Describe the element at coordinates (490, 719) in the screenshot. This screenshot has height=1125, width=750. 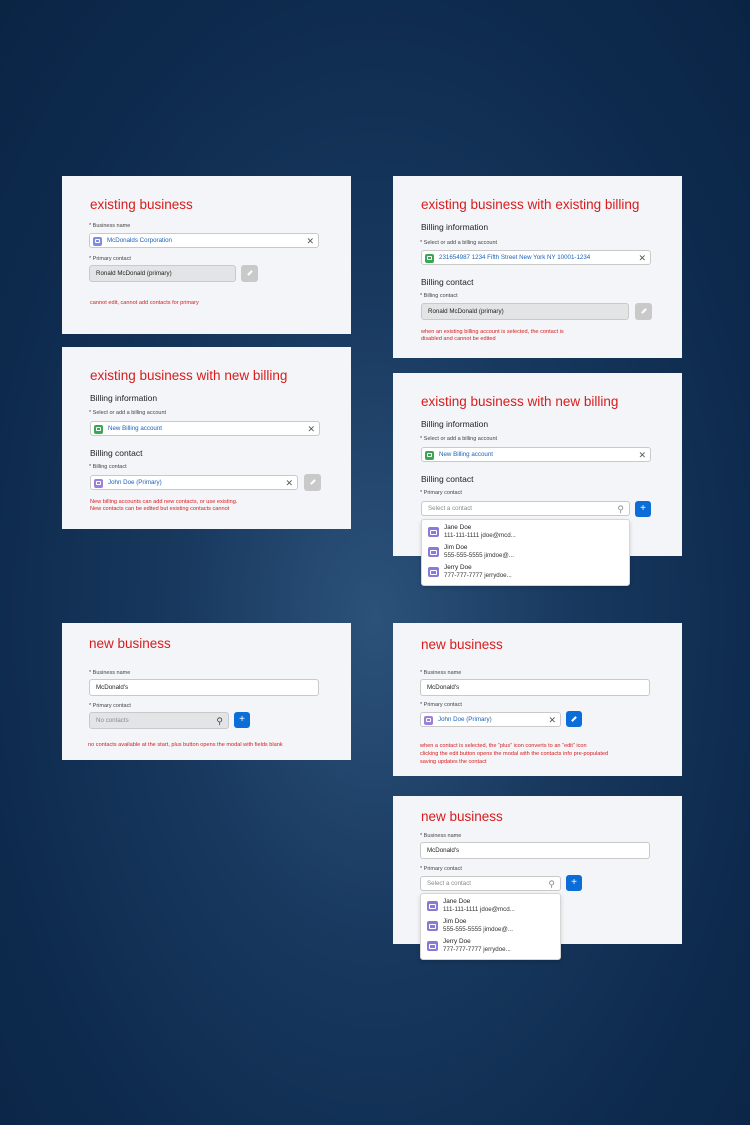
I see `primary-contact-lookup: John Doe (Primary) ✕` at that location.